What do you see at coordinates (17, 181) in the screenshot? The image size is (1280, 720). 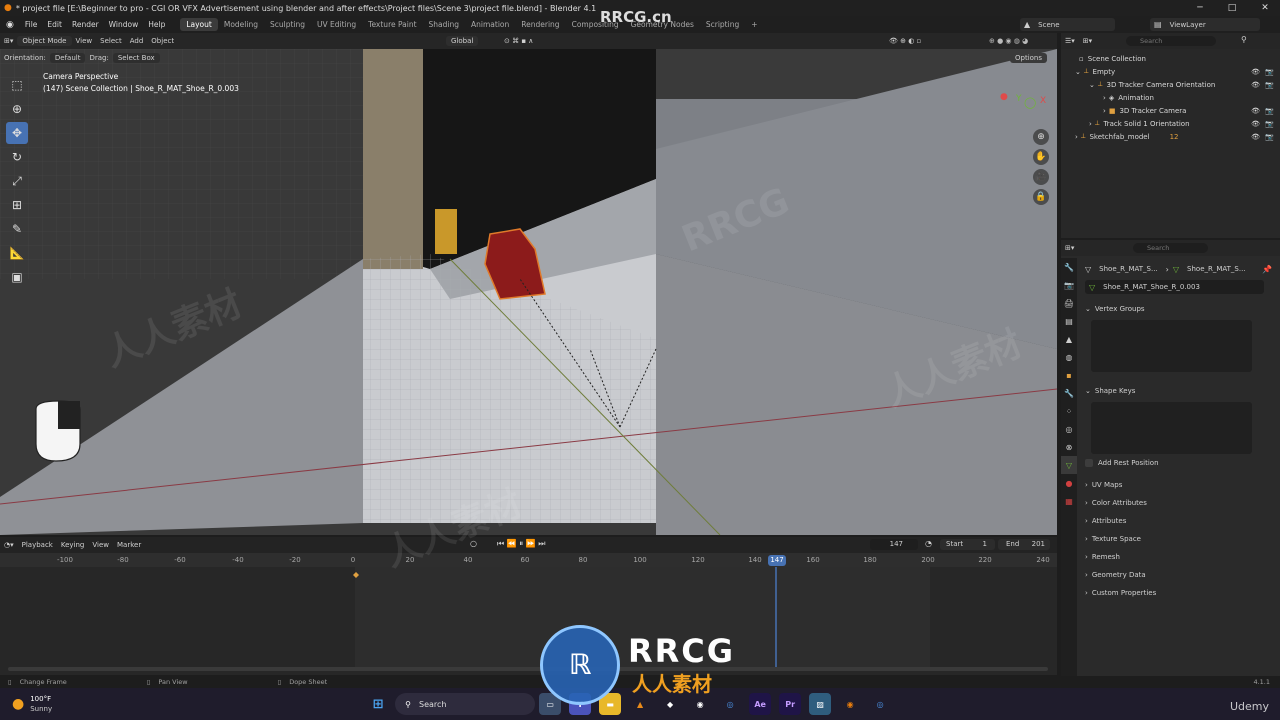 I see `scale-tool-icon: ⤢` at bounding box center [17, 181].